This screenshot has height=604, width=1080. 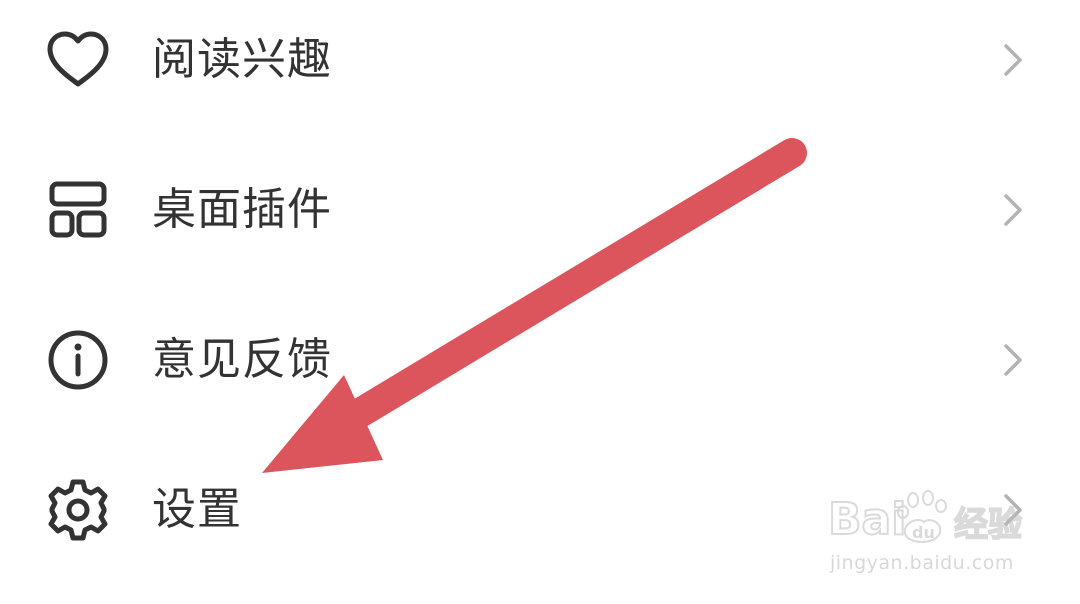 What do you see at coordinates (197, 509) in the screenshot?
I see `menu-item-label: 设置` at bounding box center [197, 509].